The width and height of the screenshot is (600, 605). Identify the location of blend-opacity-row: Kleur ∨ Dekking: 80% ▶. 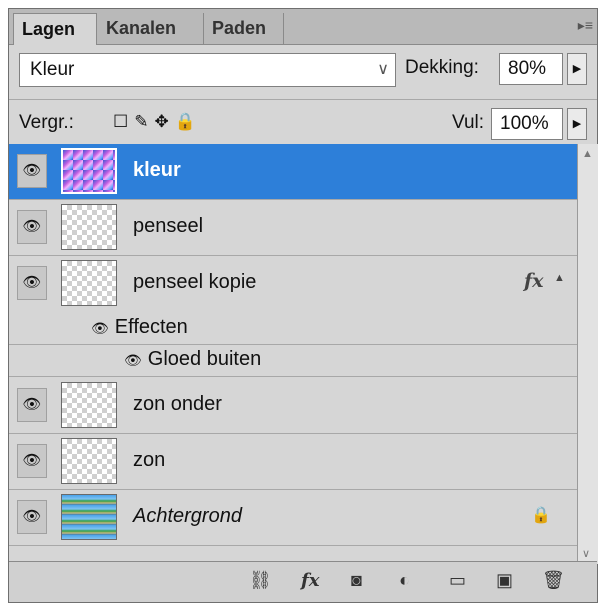
(303, 72).